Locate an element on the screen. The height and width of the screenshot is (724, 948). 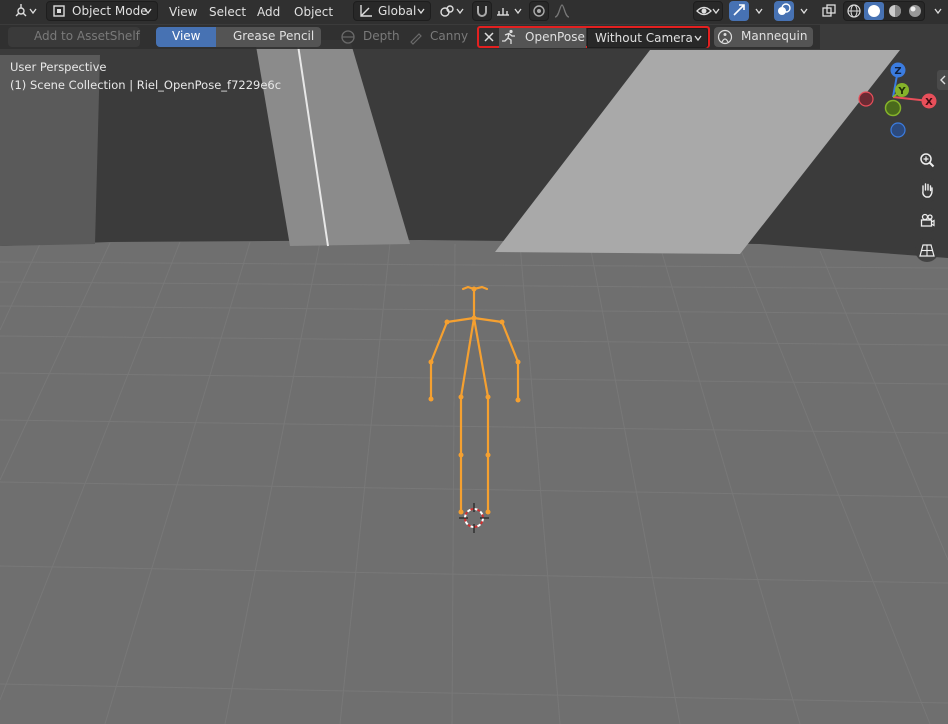
camera-view-button is located at coordinates (927, 220).